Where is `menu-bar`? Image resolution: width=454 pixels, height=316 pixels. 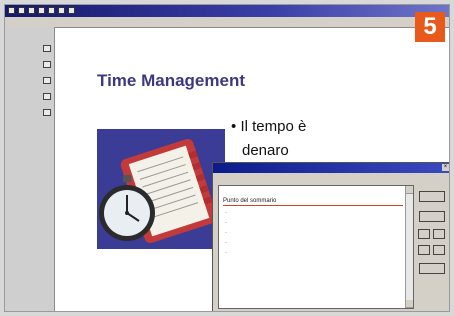 menu-bar is located at coordinates (227, 22).